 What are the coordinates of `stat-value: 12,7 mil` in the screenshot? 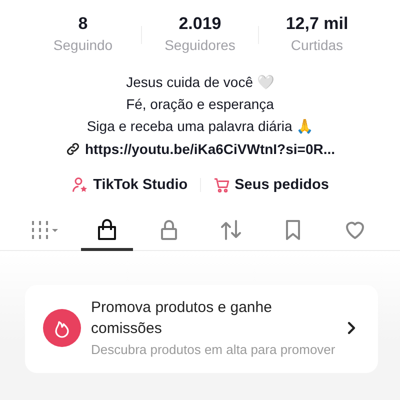 It's located at (317, 24).